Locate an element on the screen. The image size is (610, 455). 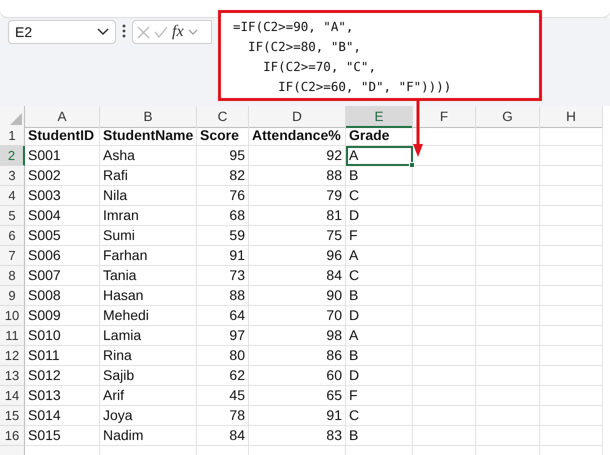
table-cell: C is located at coordinates (379, 416).